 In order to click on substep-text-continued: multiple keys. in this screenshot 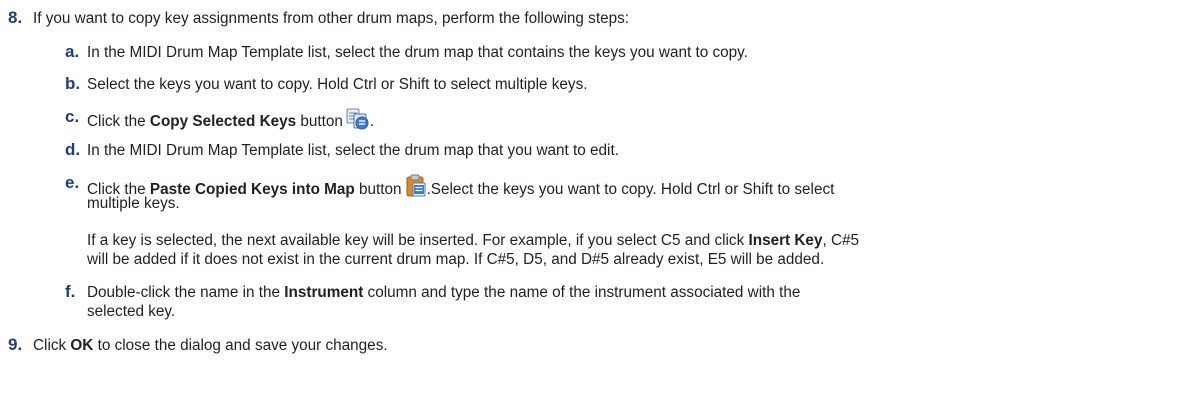, I will do `click(133, 203)`.